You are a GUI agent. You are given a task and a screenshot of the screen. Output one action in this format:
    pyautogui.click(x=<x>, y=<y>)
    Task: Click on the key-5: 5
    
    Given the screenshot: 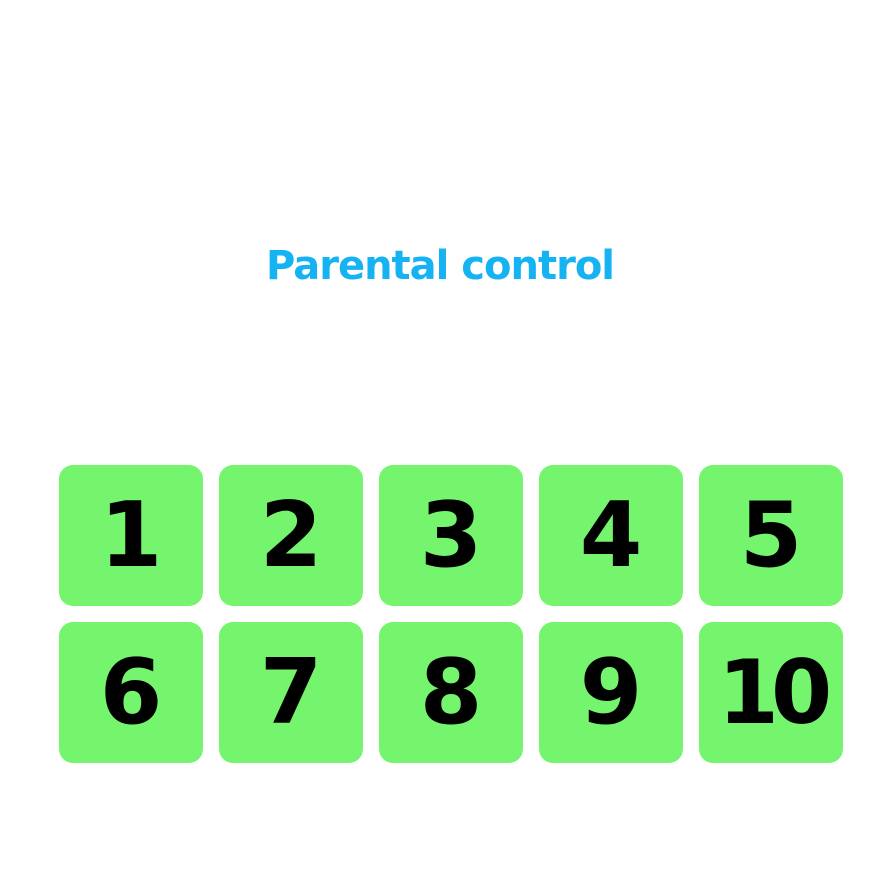 What is the action you would take?
    pyautogui.click(x=771, y=535)
    